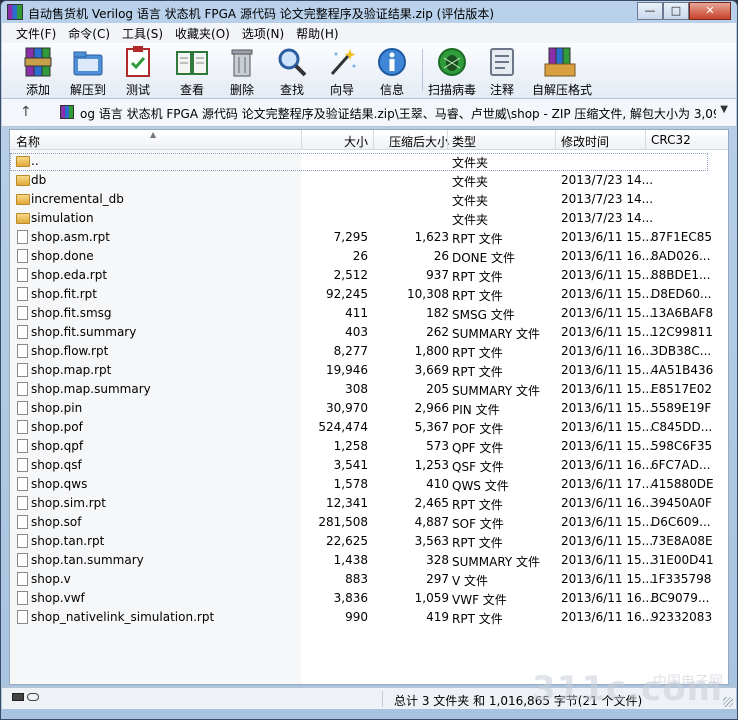 This screenshot has height=720, width=738. I want to click on resize-grip, so click(728, 702).